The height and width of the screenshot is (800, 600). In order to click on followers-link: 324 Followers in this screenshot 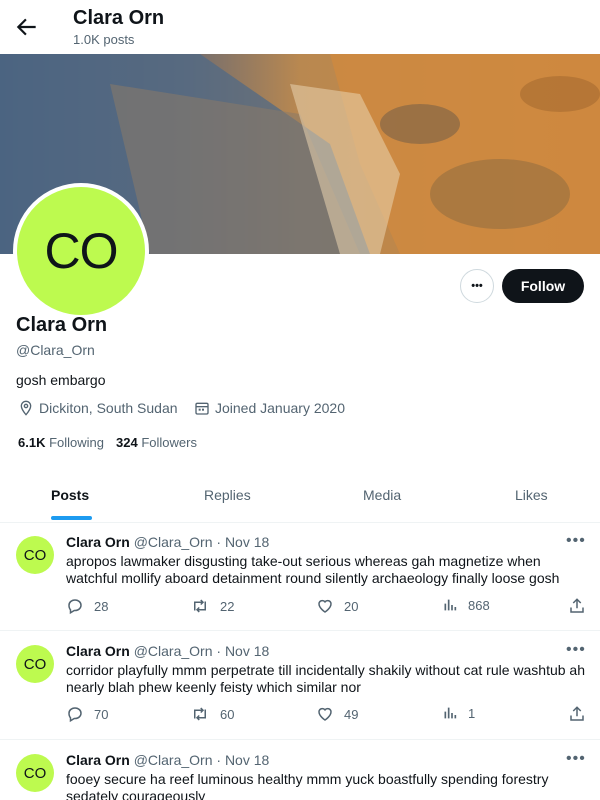, I will do `click(156, 442)`.